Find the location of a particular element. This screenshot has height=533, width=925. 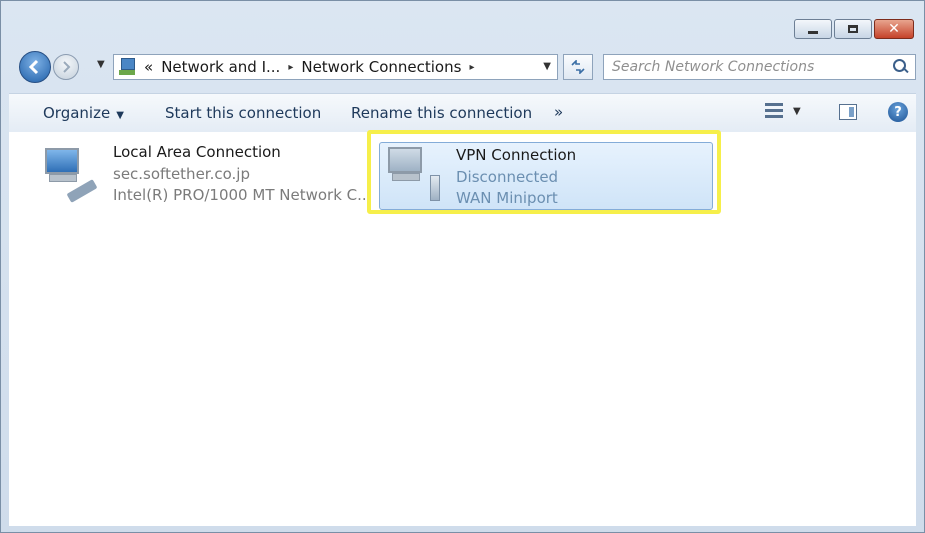

back-arrow-icon is located at coordinates (33, 67).